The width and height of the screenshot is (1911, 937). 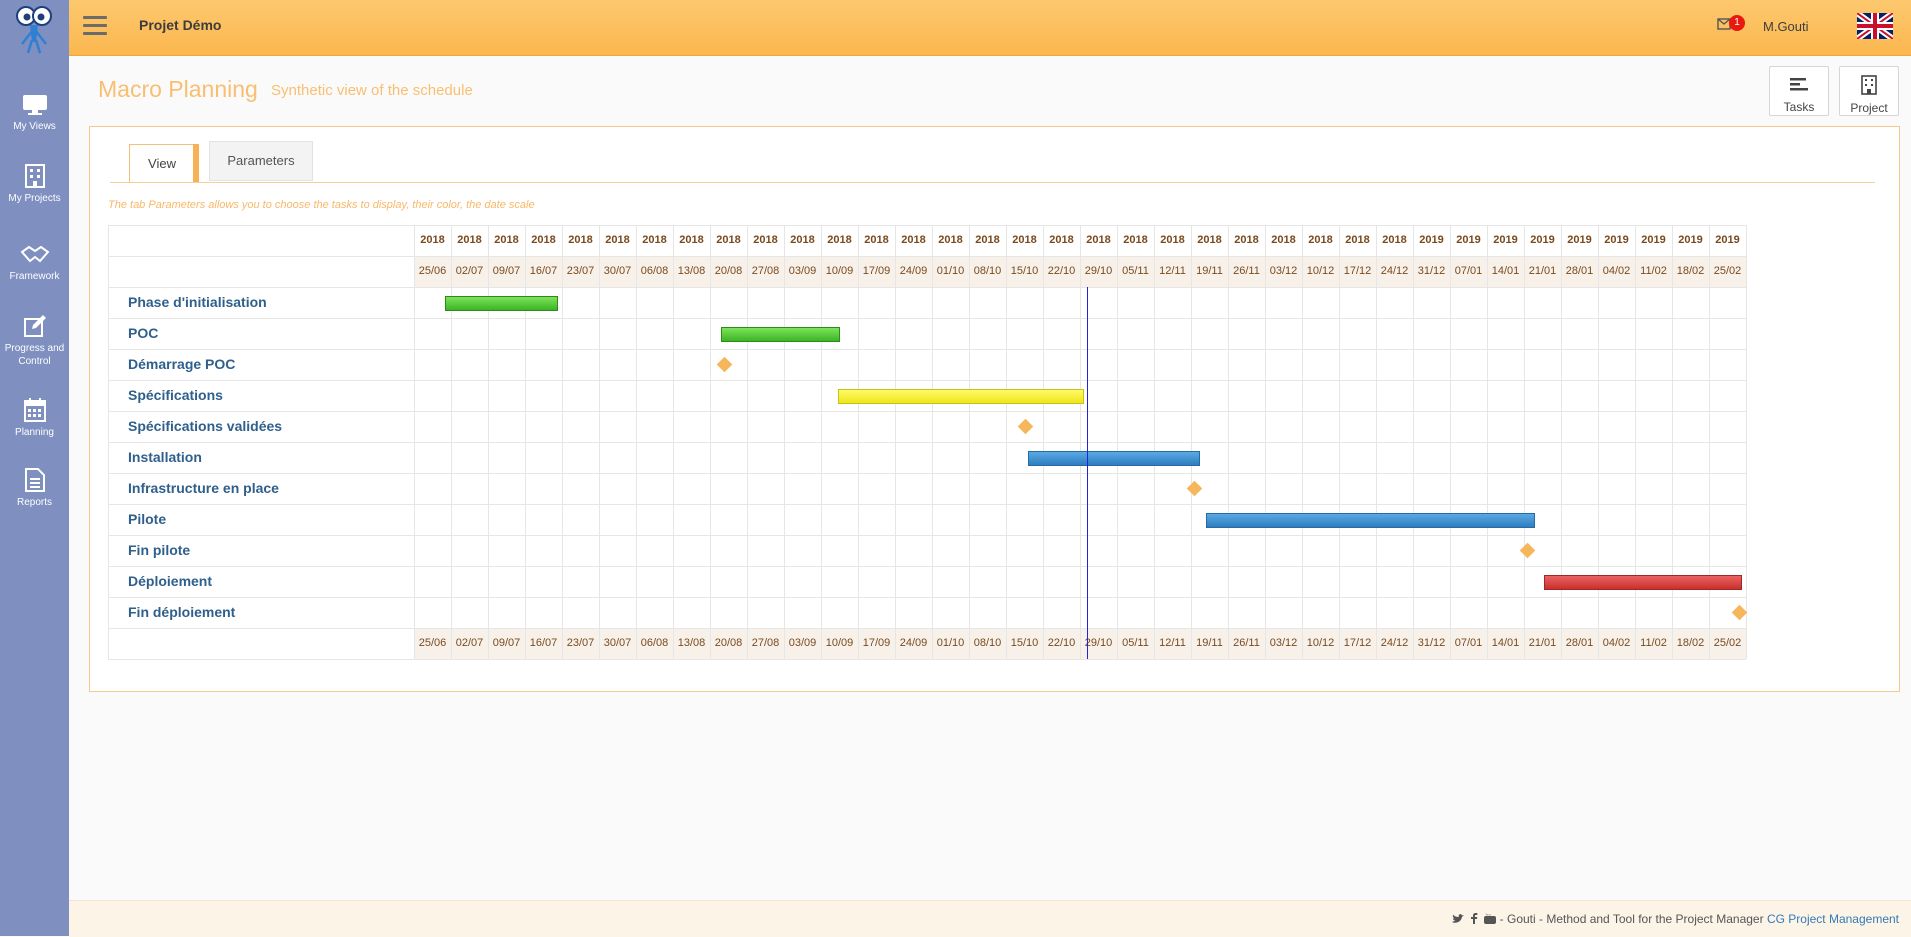 I want to click on sidebar-item-label: Reports, so click(x=34, y=502).